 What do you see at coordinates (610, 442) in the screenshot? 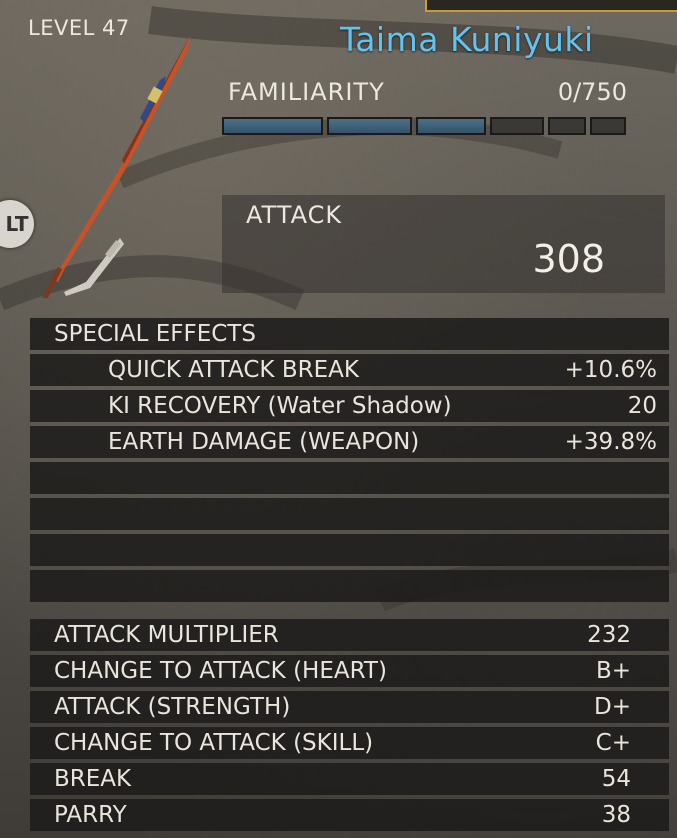
I see `effect-value: +39.8%` at bounding box center [610, 442].